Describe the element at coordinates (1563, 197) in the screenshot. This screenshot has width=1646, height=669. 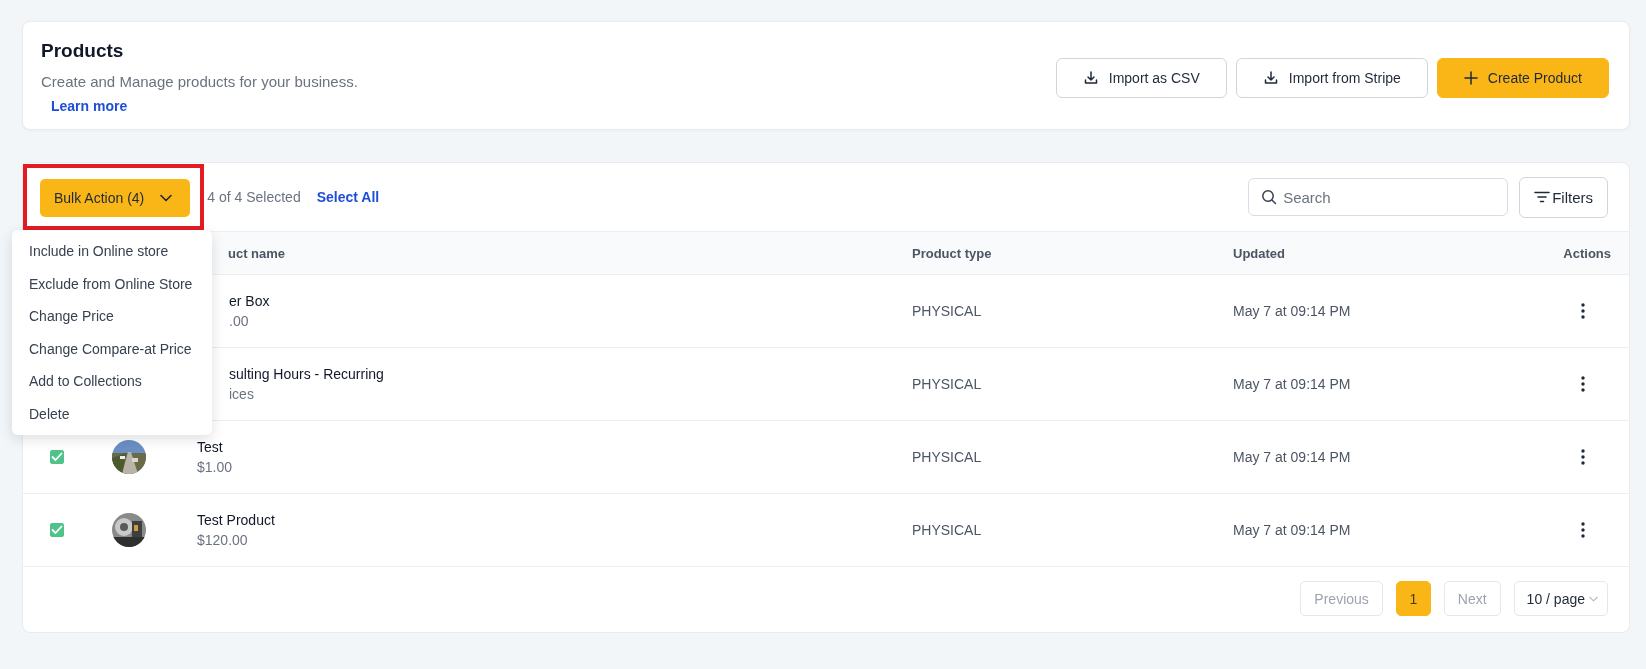
I see `filters-button: Filters` at that location.